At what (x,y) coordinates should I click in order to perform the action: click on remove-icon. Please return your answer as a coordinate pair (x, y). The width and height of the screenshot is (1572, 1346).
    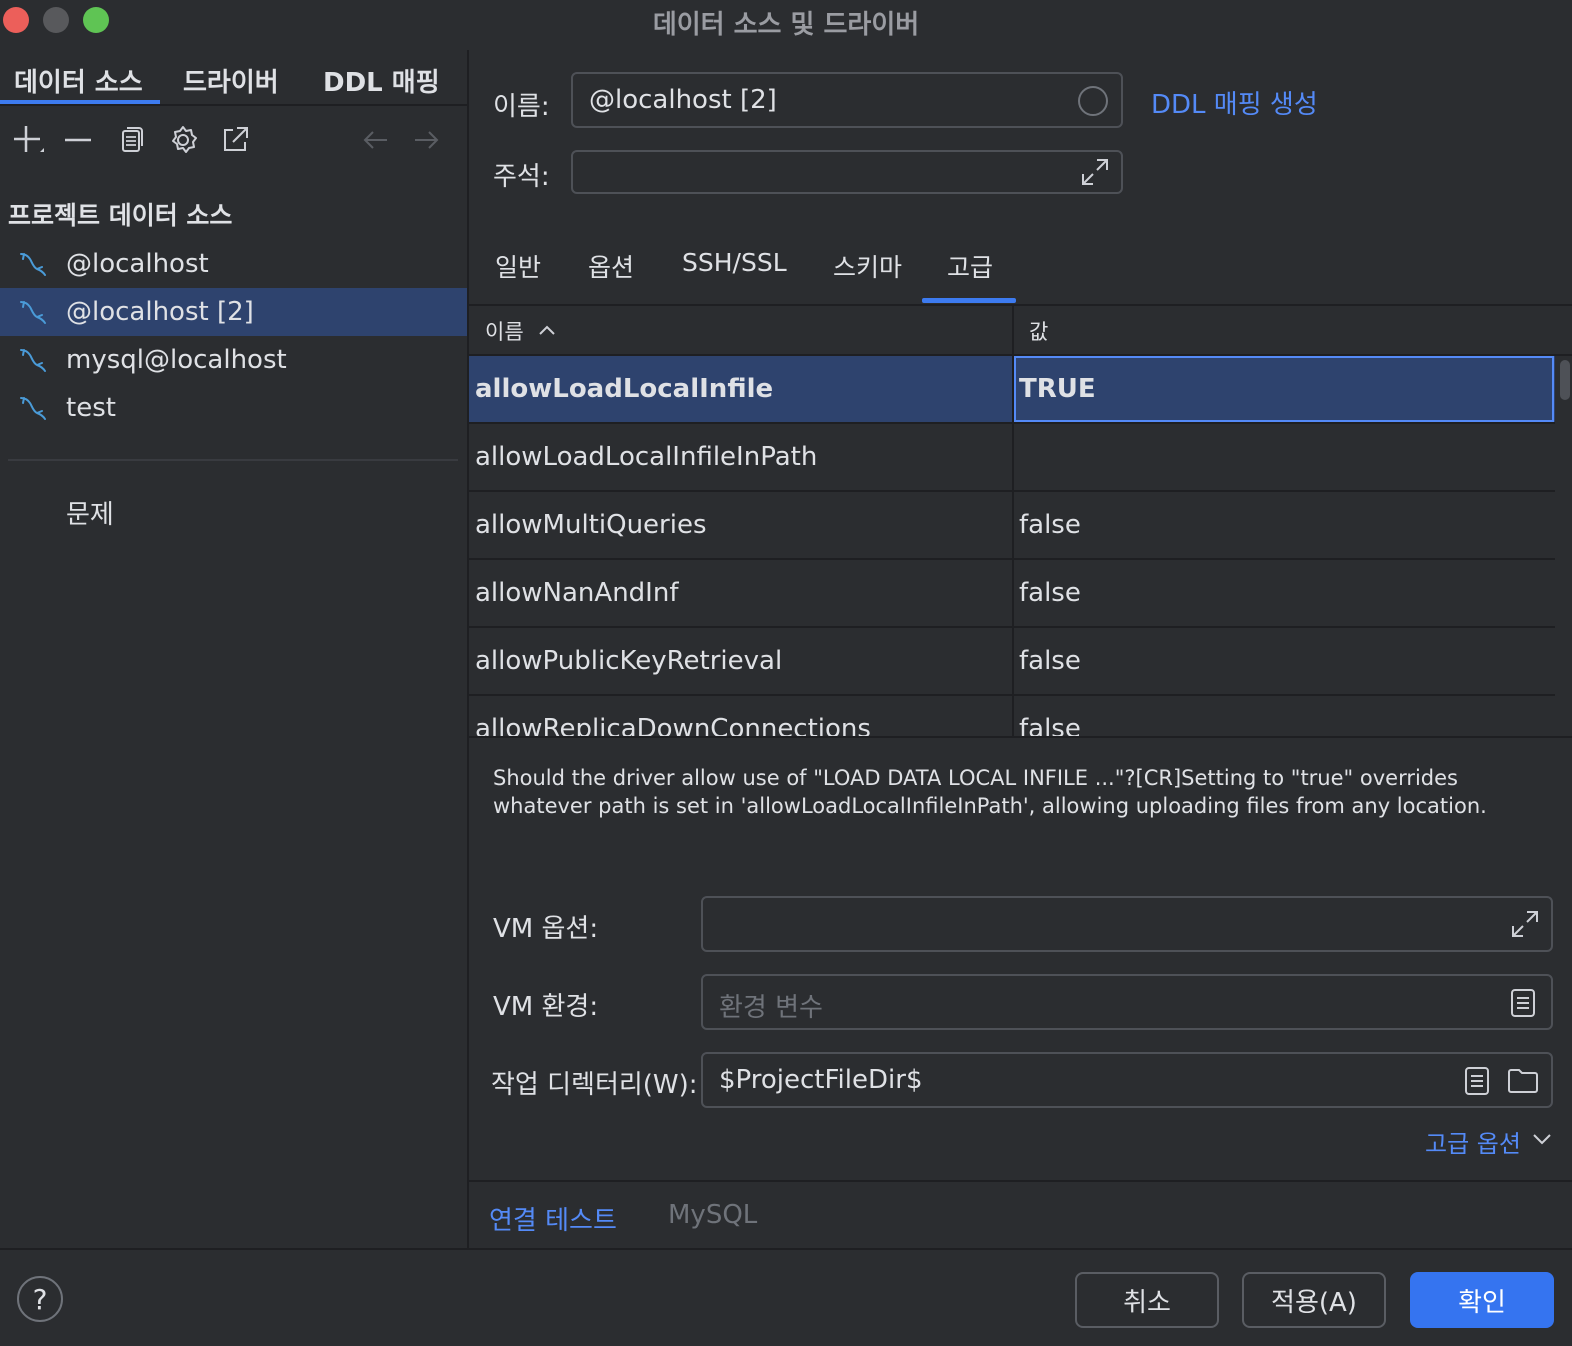
    Looking at the image, I should click on (78, 140).